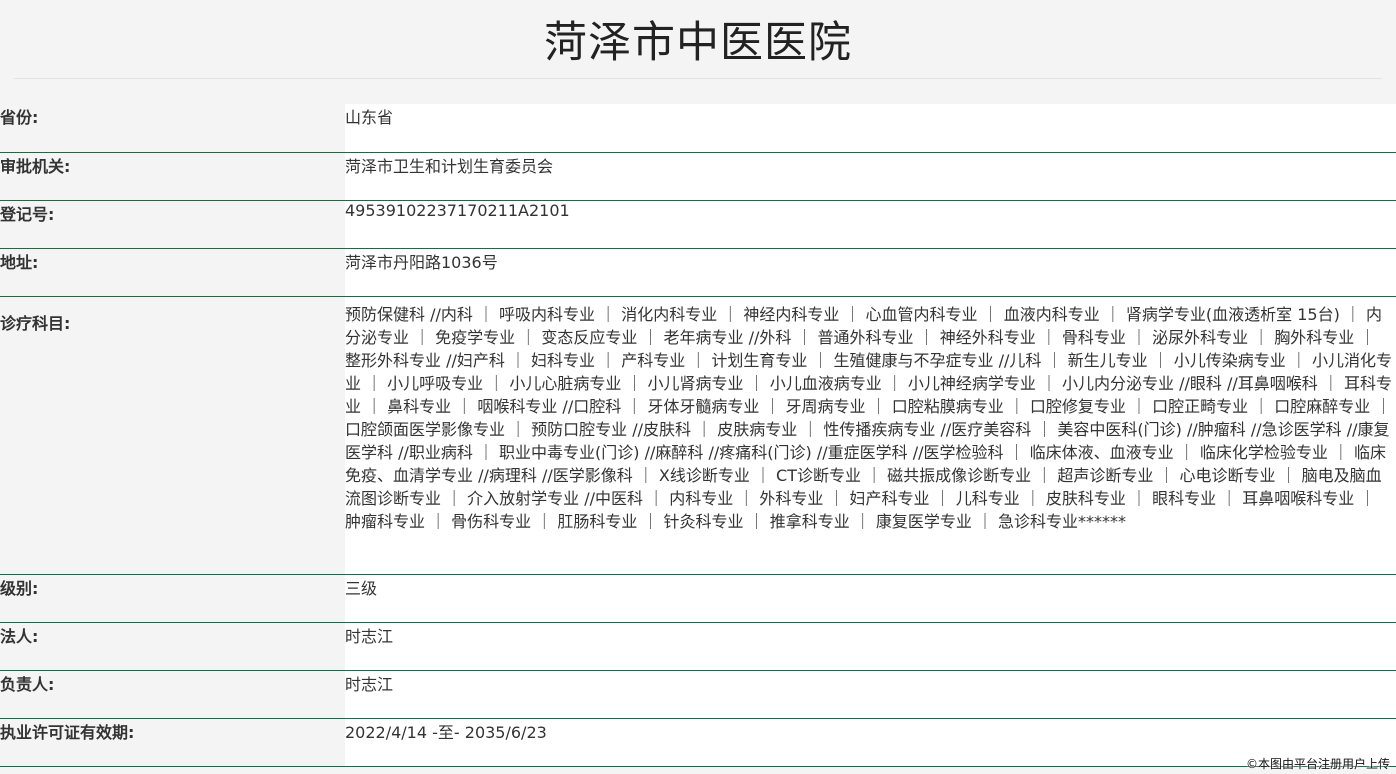 This screenshot has width=1396, height=774. I want to click on field-value-level: 三级, so click(870, 598).